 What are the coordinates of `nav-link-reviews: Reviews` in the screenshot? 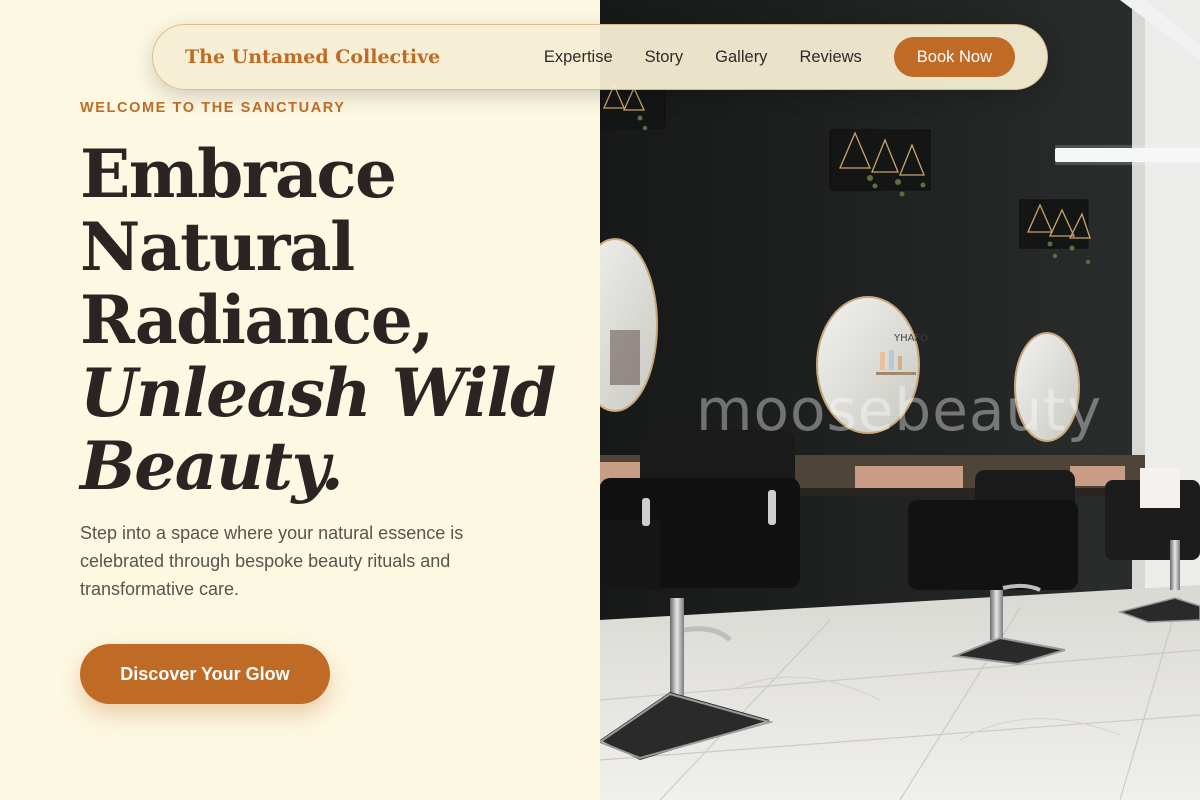 It's located at (830, 57).